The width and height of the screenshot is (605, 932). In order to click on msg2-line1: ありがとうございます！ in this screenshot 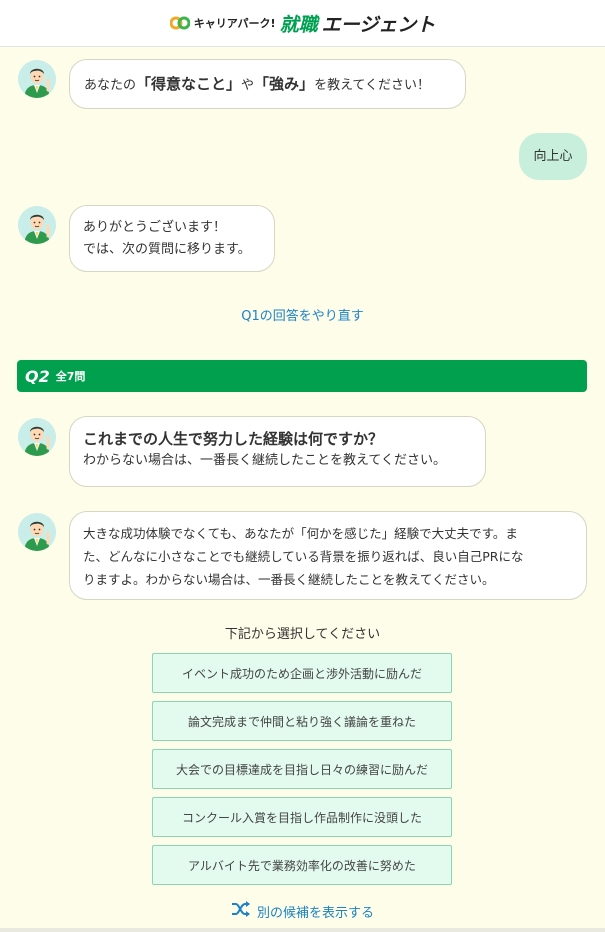, I will do `click(155, 227)`.